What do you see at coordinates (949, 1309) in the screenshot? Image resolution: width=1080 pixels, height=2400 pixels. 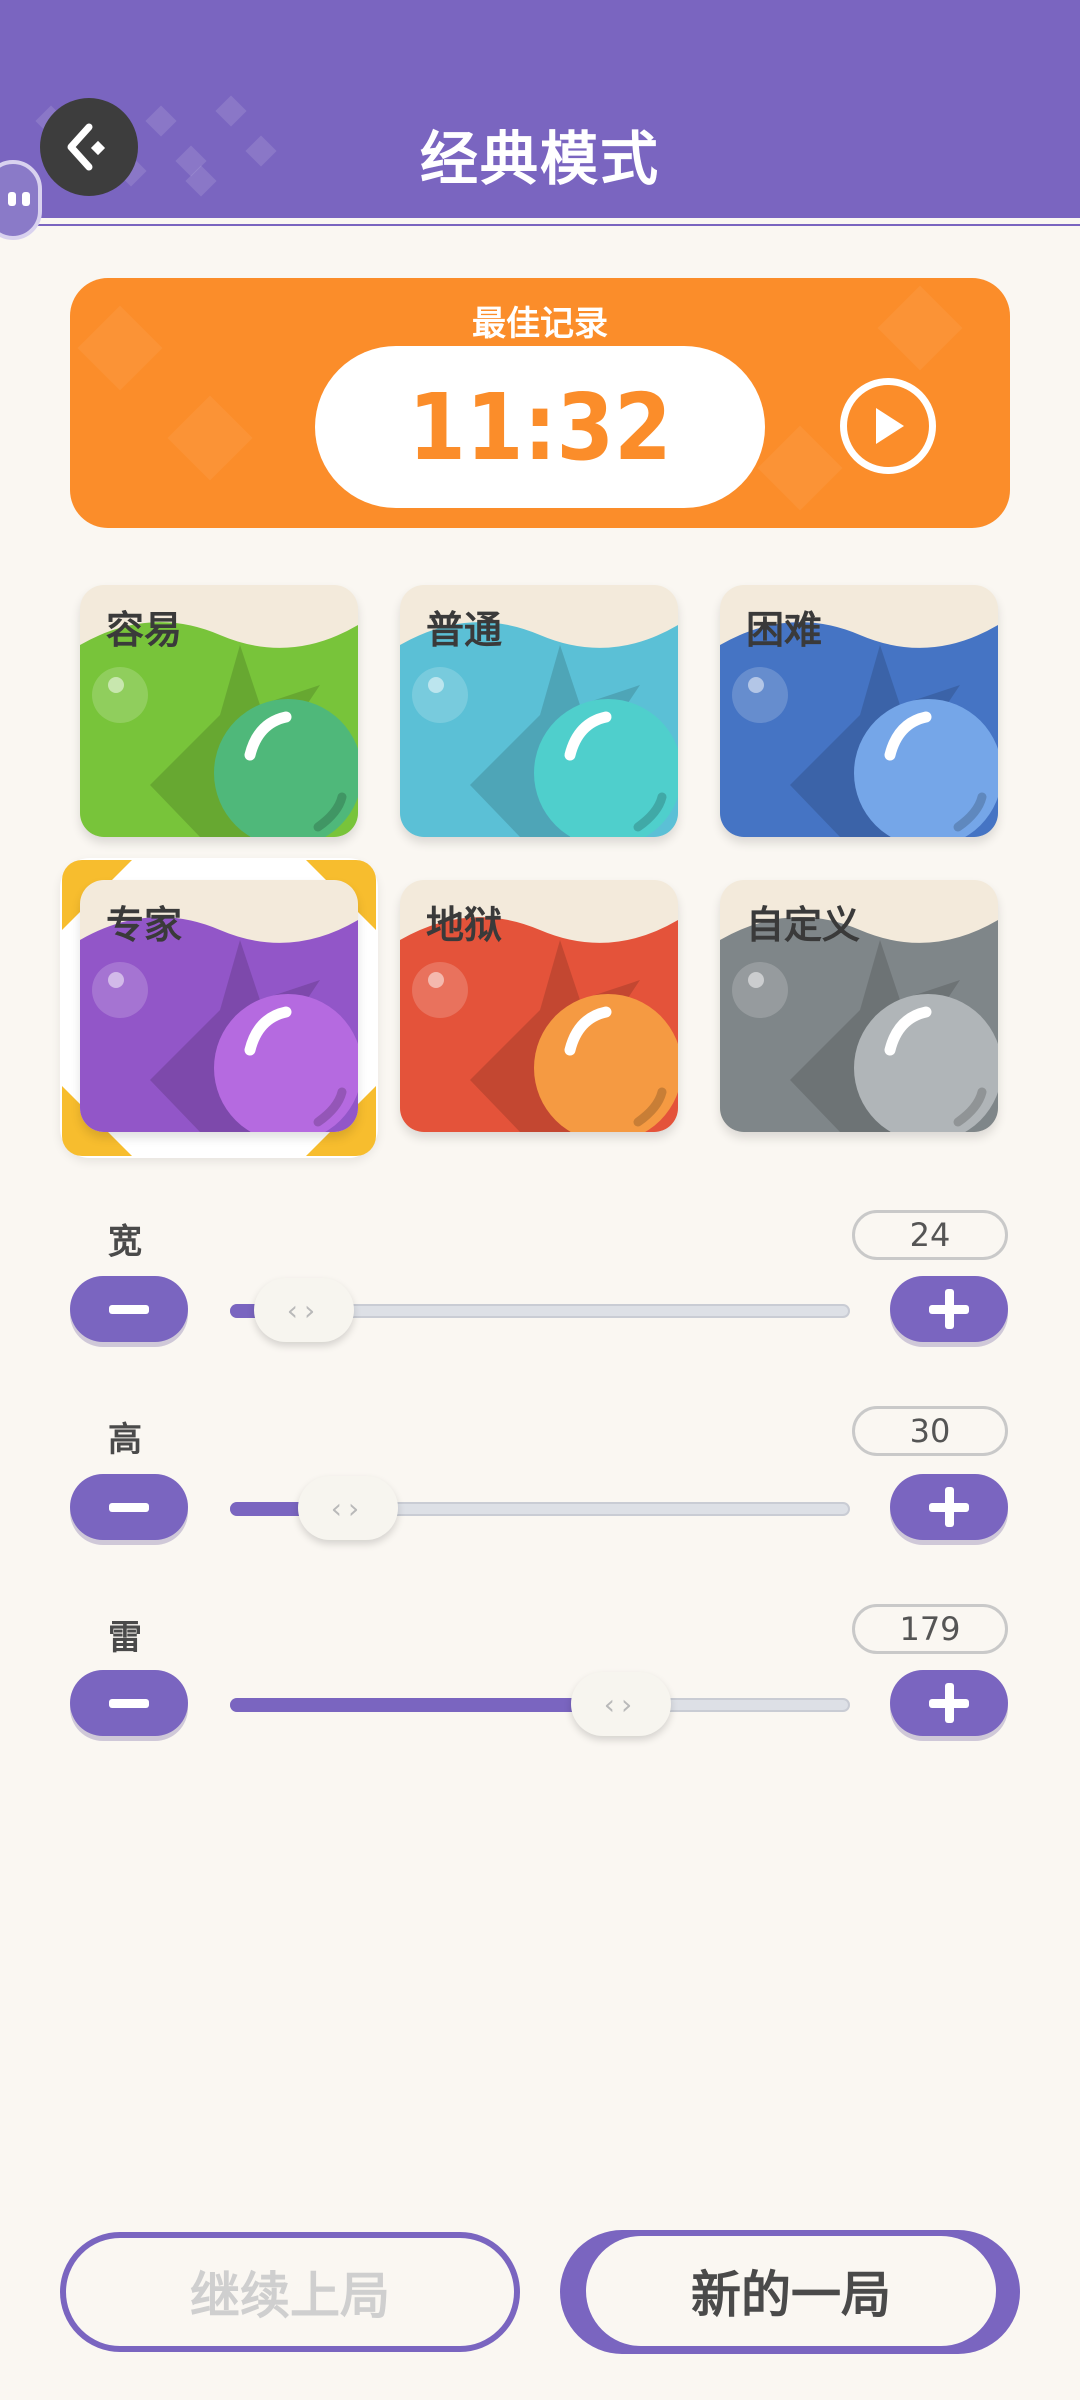 I see `width-increase-button` at bounding box center [949, 1309].